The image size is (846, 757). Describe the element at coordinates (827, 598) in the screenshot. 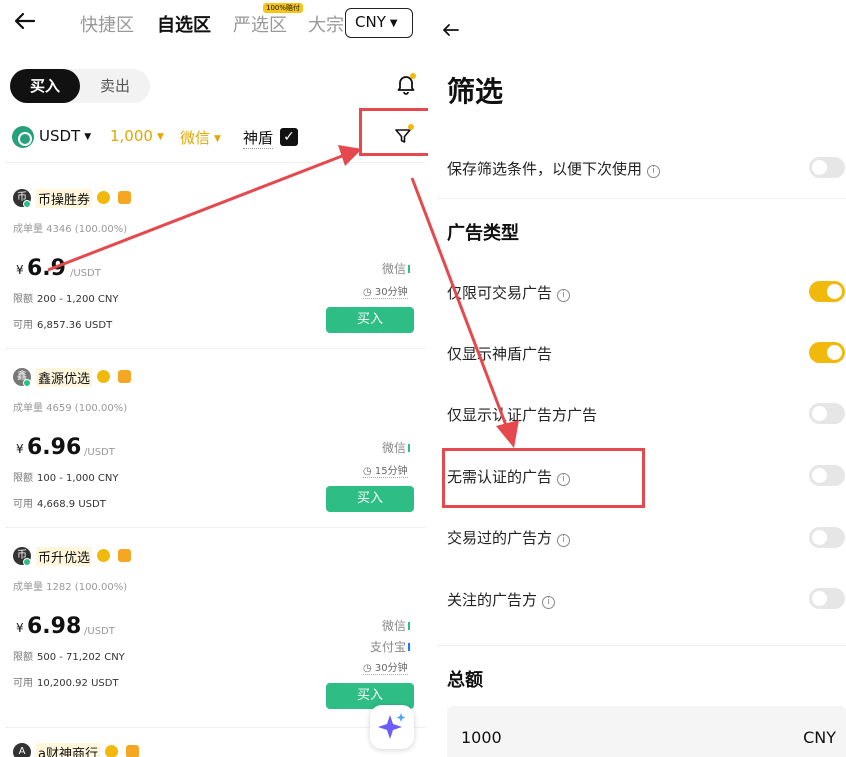

I see `toggle-followed-advertiser` at that location.